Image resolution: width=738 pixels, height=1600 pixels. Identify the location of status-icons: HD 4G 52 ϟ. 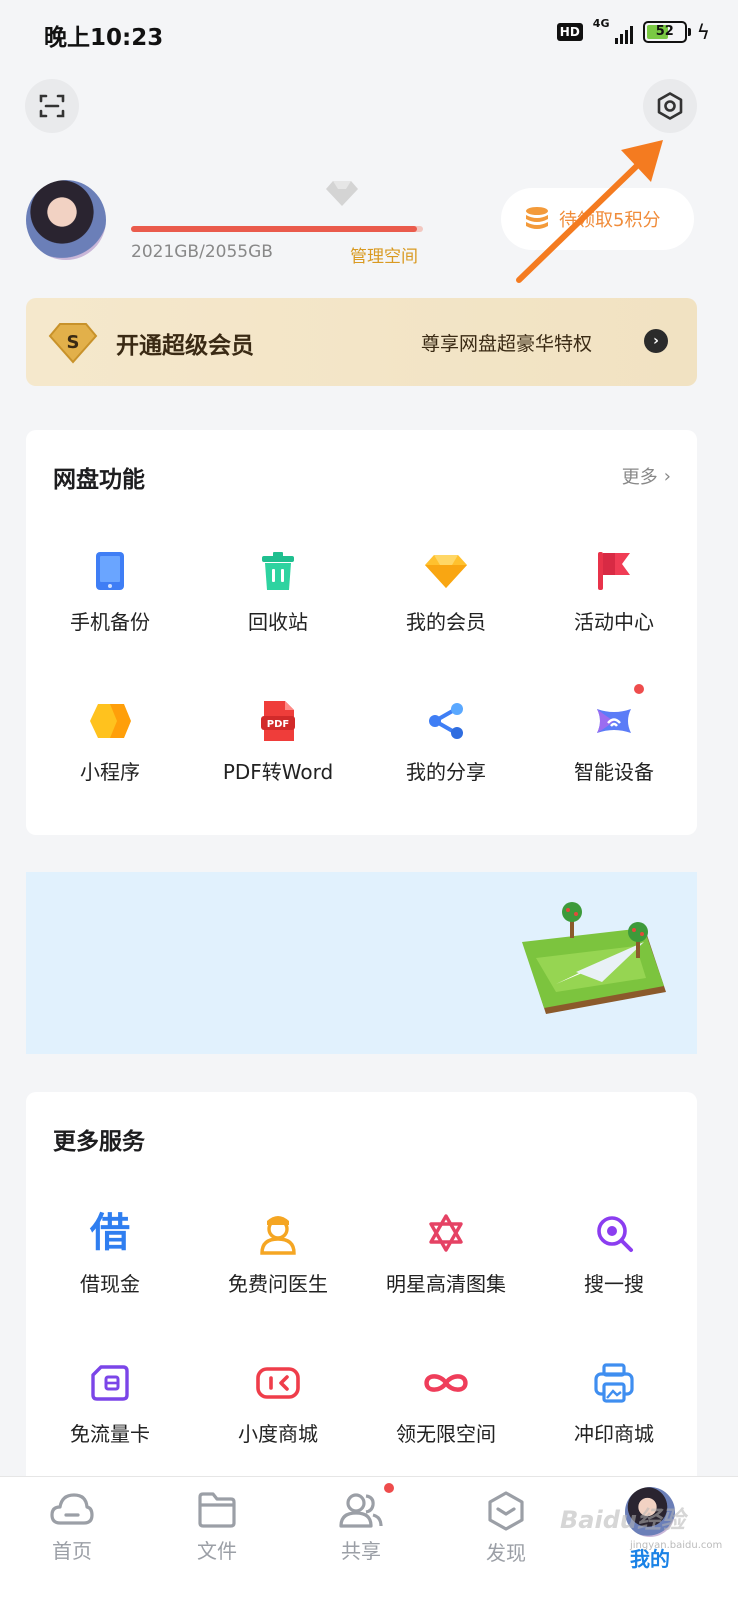
(633, 30).